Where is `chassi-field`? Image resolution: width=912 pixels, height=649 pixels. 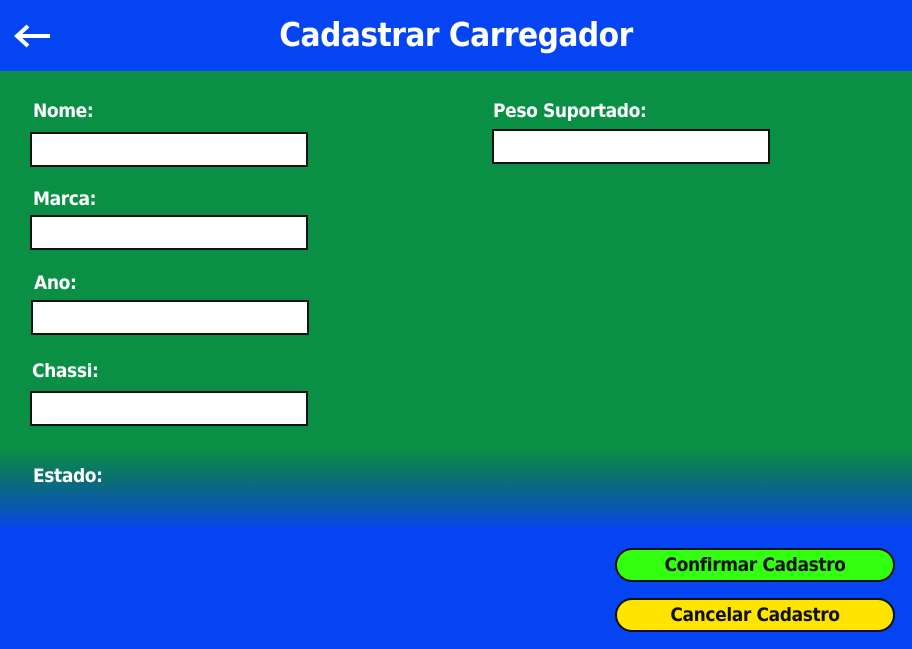 chassi-field is located at coordinates (169, 408).